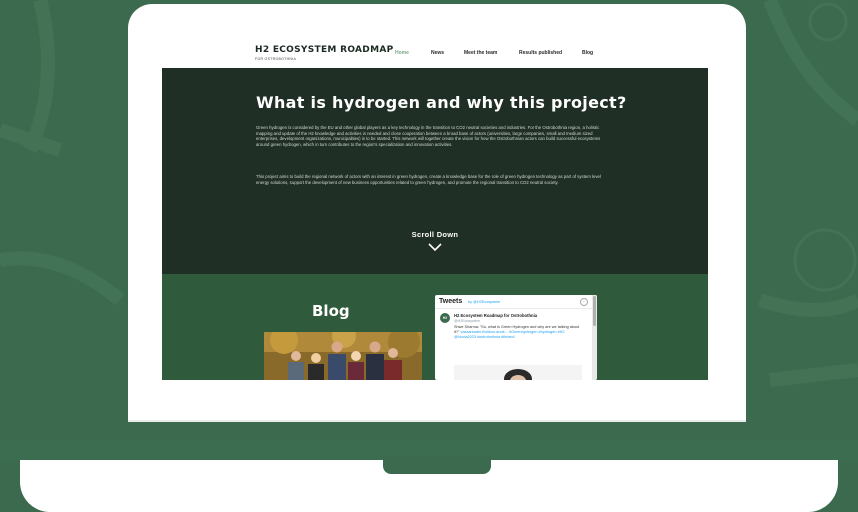  Describe the element at coordinates (587, 53) in the screenshot. I see `nav-item-blog: Blog` at that location.